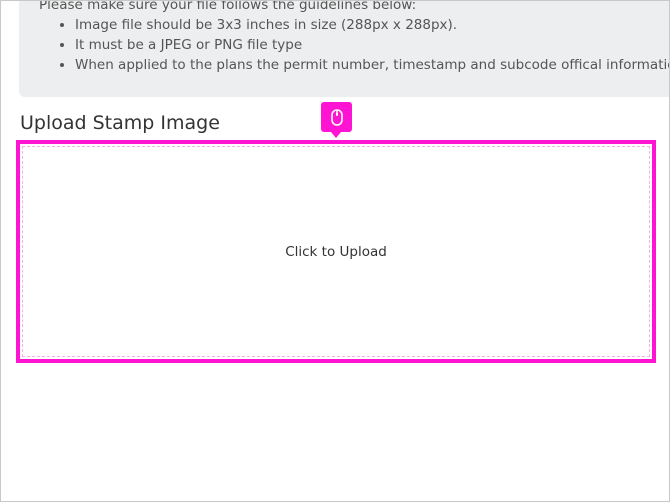 The width and height of the screenshot is (670, 502). Describe the element at coordinates (120, 123) in the screenshot. I see `upload-stamp-title: Upload Stamp Image` at that location.